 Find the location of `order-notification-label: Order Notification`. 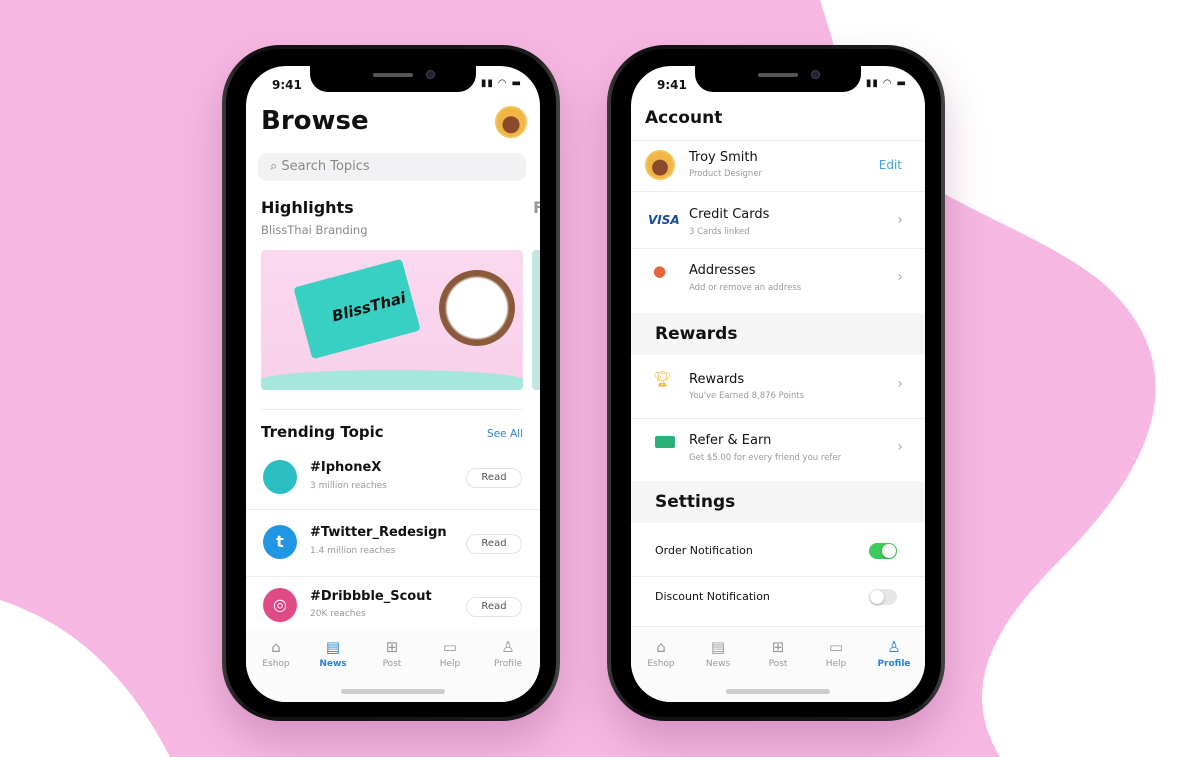

order-notification-label: Order Notification is located at coordinates (704, 550).